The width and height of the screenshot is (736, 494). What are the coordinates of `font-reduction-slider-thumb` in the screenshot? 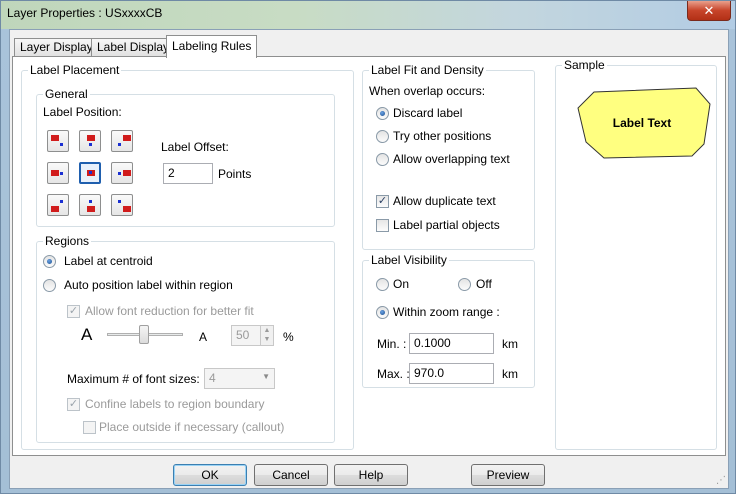 It's located at (144, 334).